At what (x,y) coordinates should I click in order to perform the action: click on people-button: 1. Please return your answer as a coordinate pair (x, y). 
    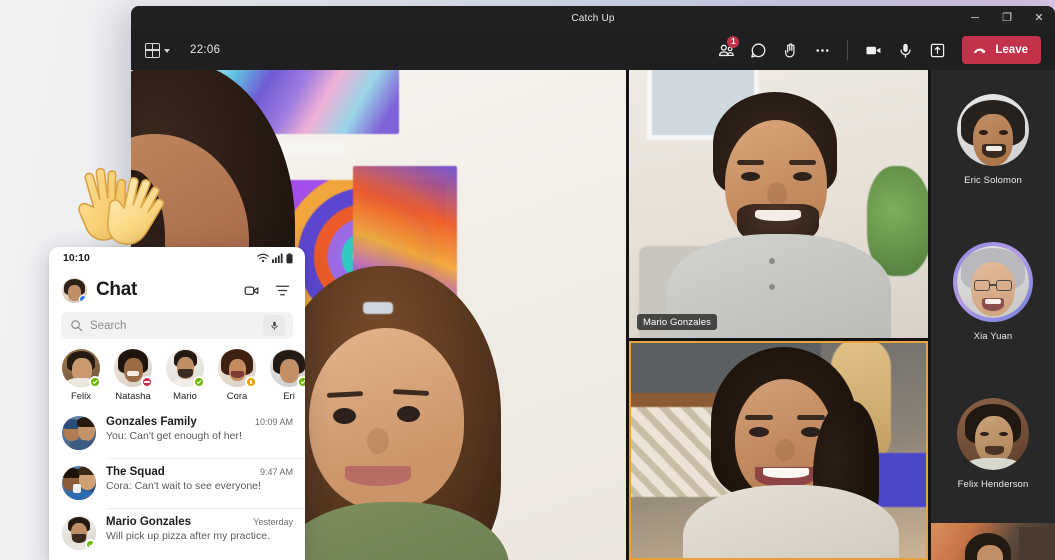
    Looking at the image, I should click on (726, 50).